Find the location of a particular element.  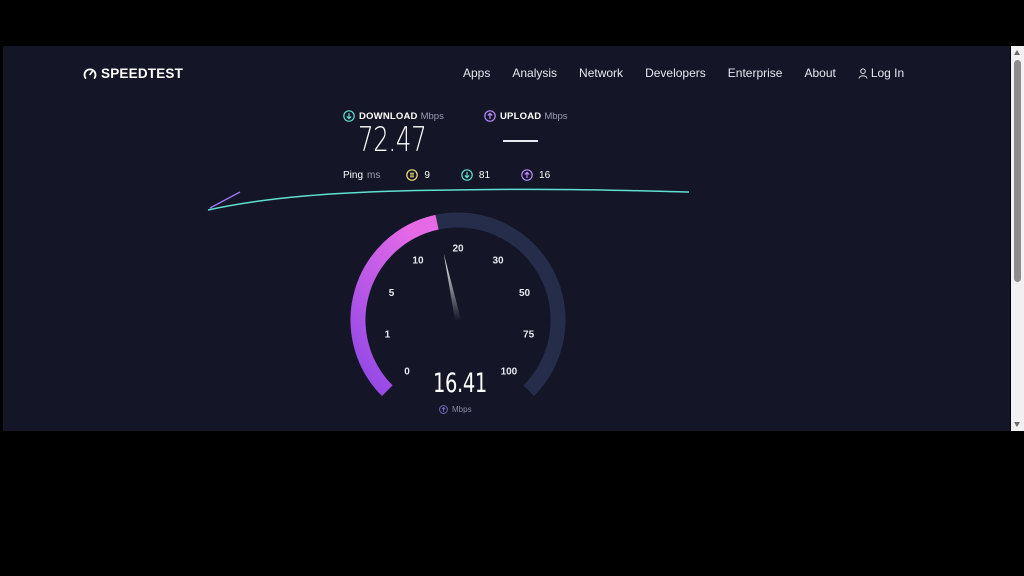

gauge-unit-label: Mbps is located at coordinates (462, 409).